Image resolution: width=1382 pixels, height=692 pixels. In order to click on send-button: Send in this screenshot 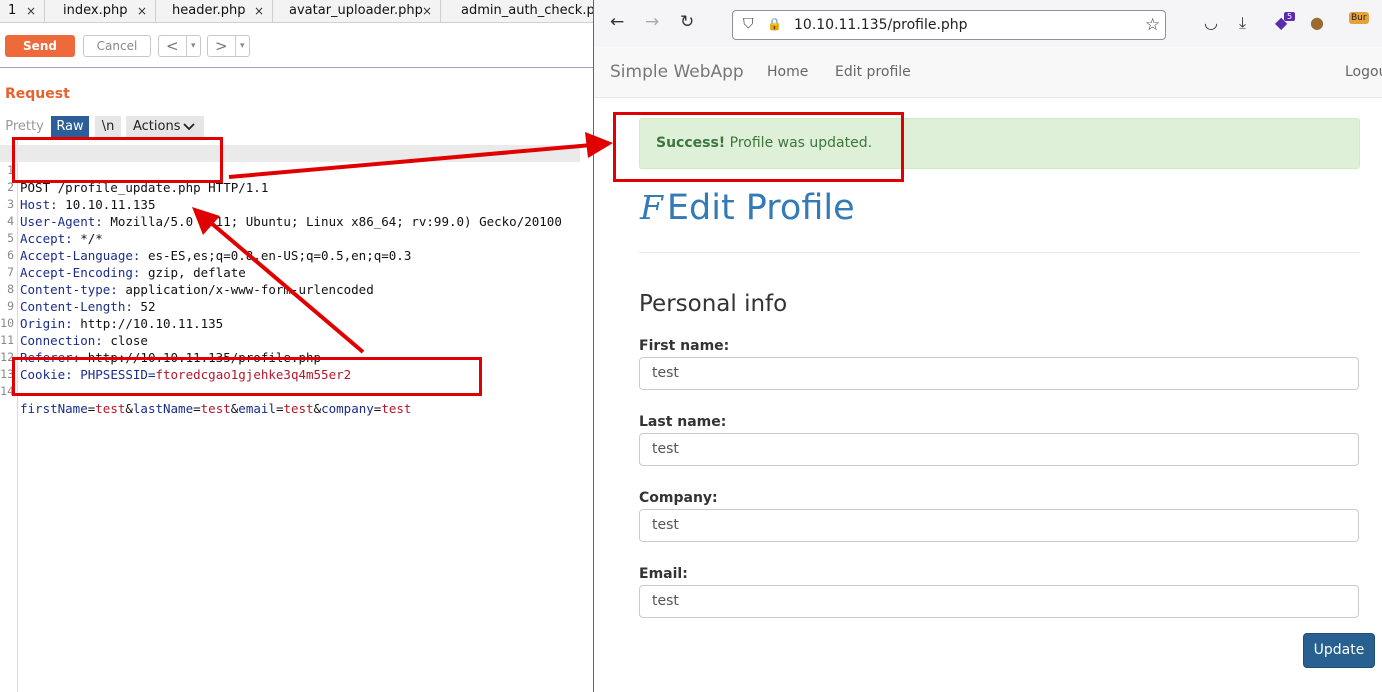, I will do `click(40, 46)`.